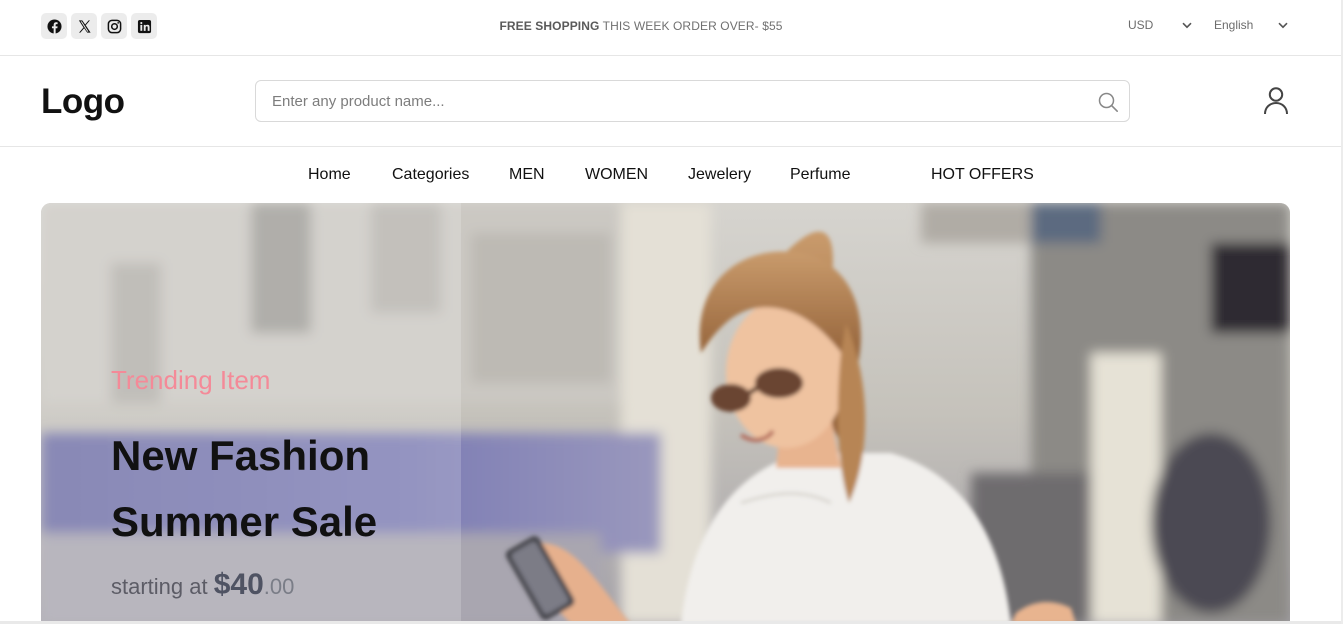 The height and width of the screenshot is (624, 1343). What do you see at coordinates (329, 175) in the screenshot?
I see `nav-item-home: Home` at bounding box center [329, 175].